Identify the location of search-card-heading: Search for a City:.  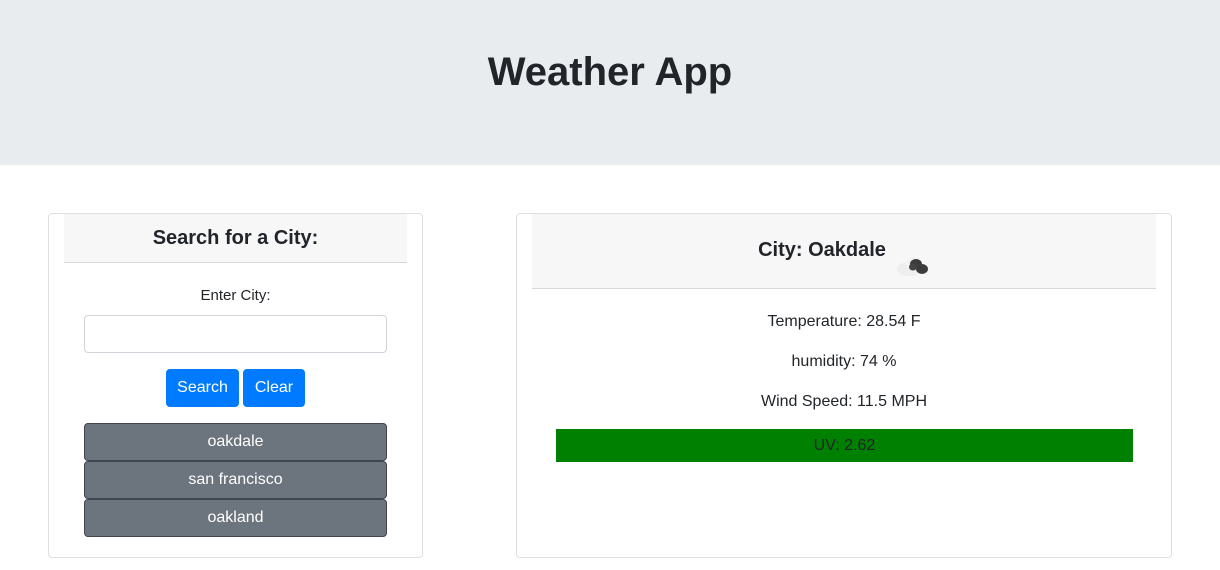
(235, 238).